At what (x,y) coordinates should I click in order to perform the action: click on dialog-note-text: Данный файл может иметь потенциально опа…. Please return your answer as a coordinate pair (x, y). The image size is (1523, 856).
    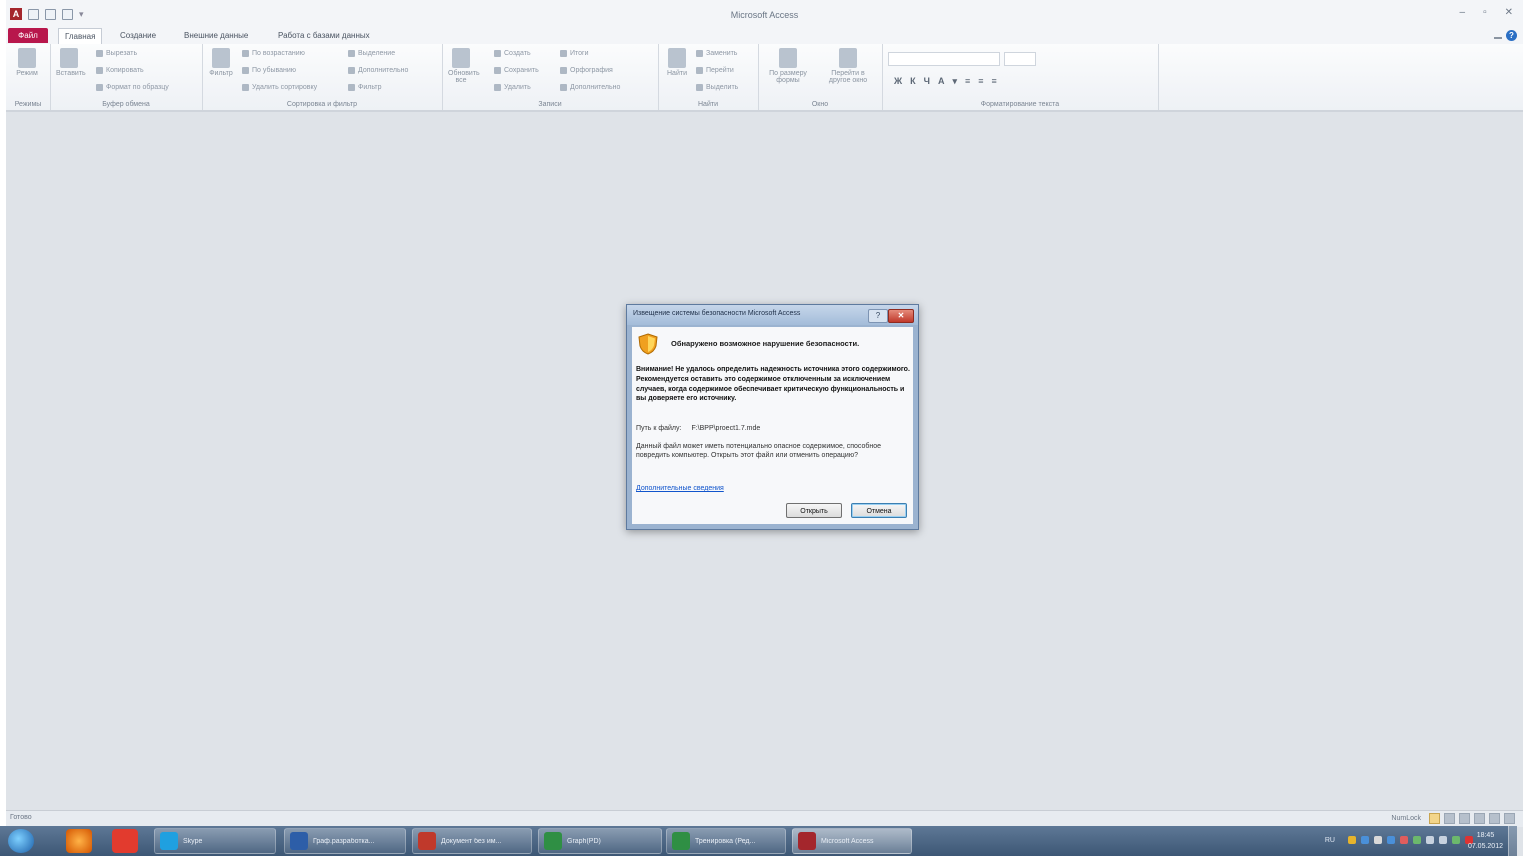
    Looking at the image, I should click on (759, 451).